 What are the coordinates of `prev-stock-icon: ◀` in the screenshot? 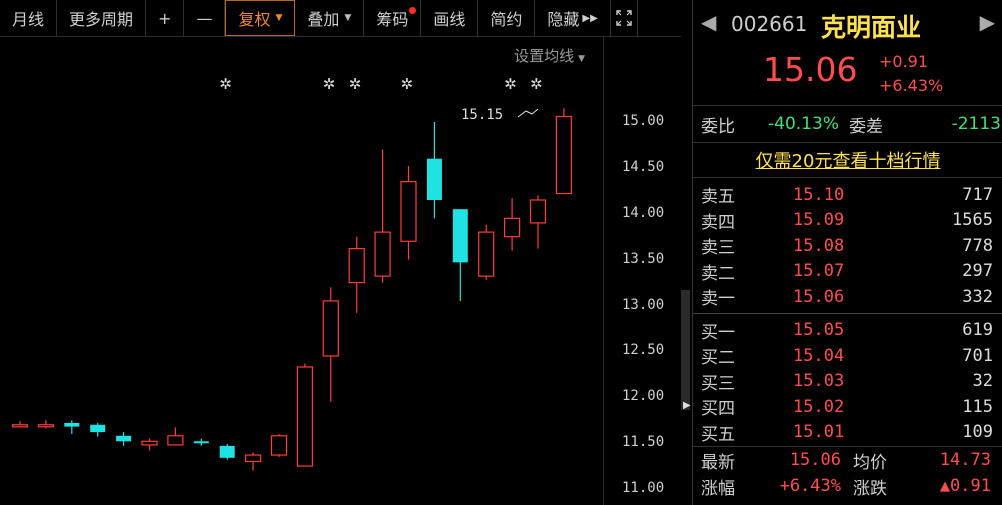 It's located at (708, 22).